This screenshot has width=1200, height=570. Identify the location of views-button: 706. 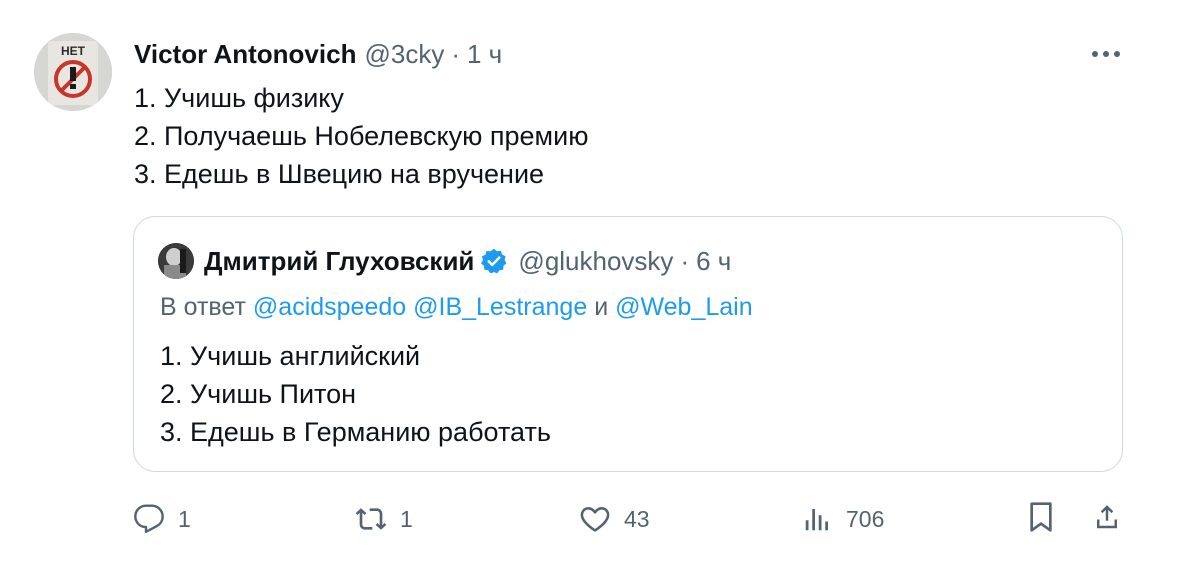
(842, 519).